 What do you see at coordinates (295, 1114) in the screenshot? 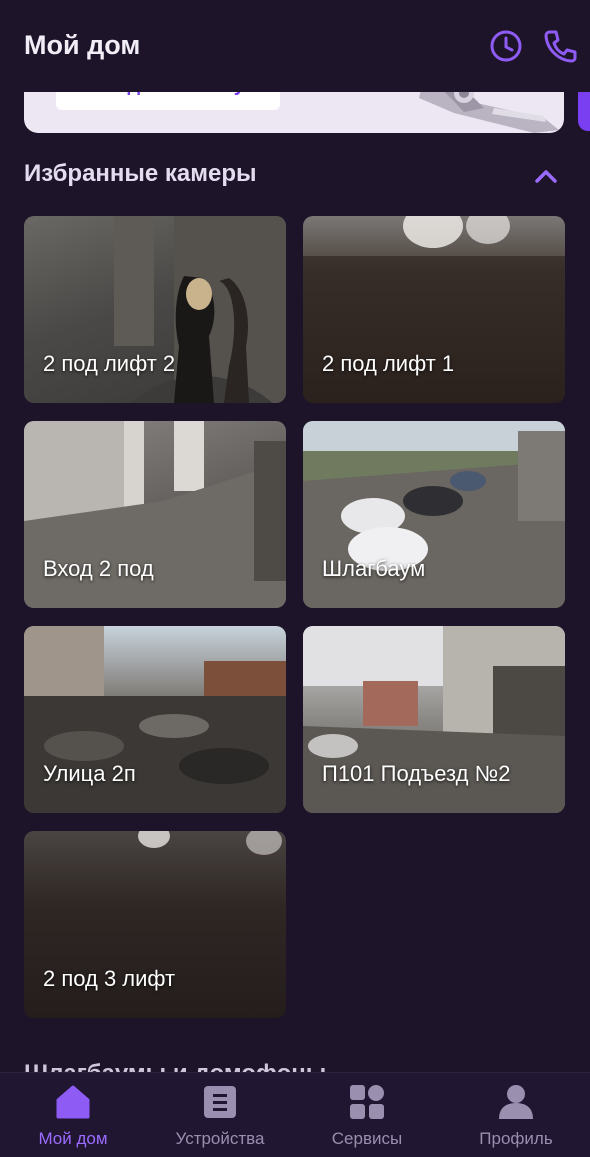
I see `bottom-tab-bar: Мой дом Устройства Сервисы Профиль` at bounding box center [295, 1114].